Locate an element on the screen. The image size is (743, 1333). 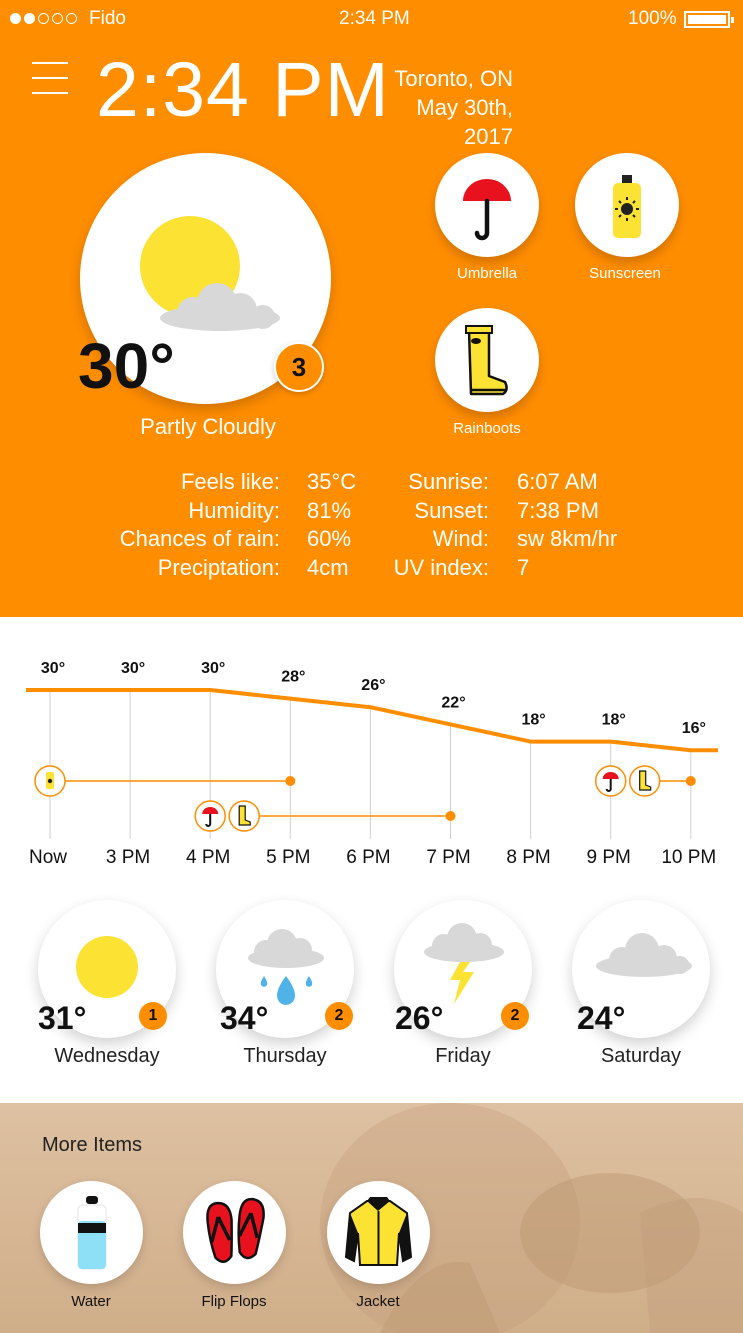
water-label: Water is located at coordinates (91, 1301).